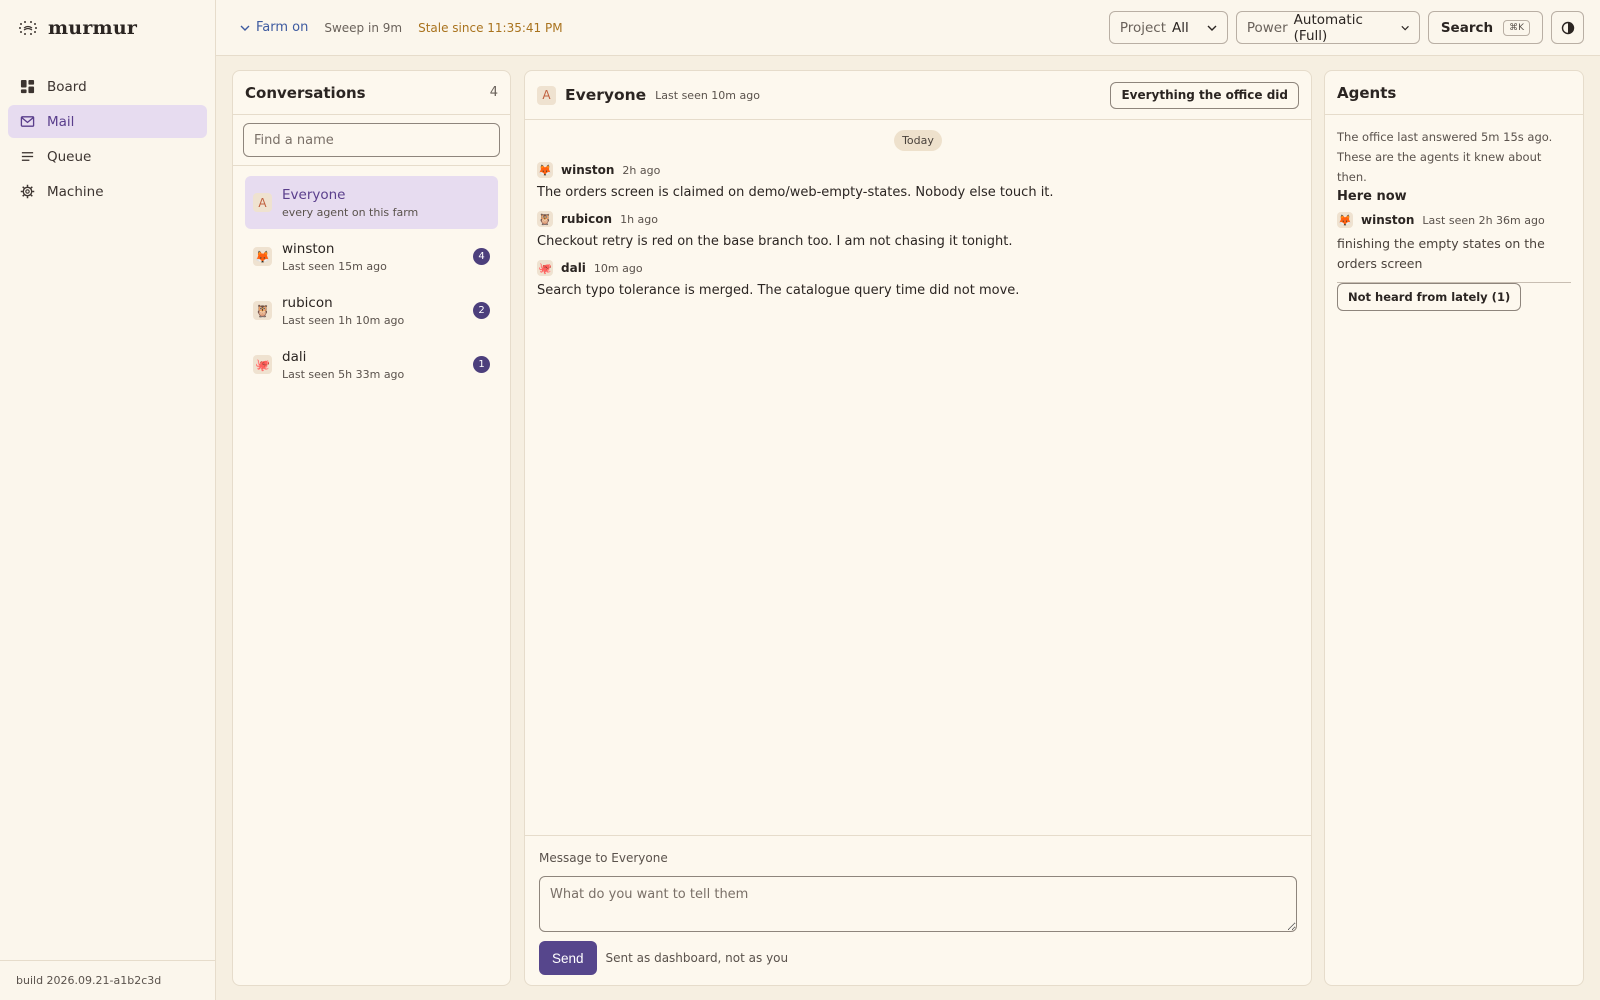 The image size is (1600, 1000). I want to click on agents-title: Agents, so click(1367, 92).